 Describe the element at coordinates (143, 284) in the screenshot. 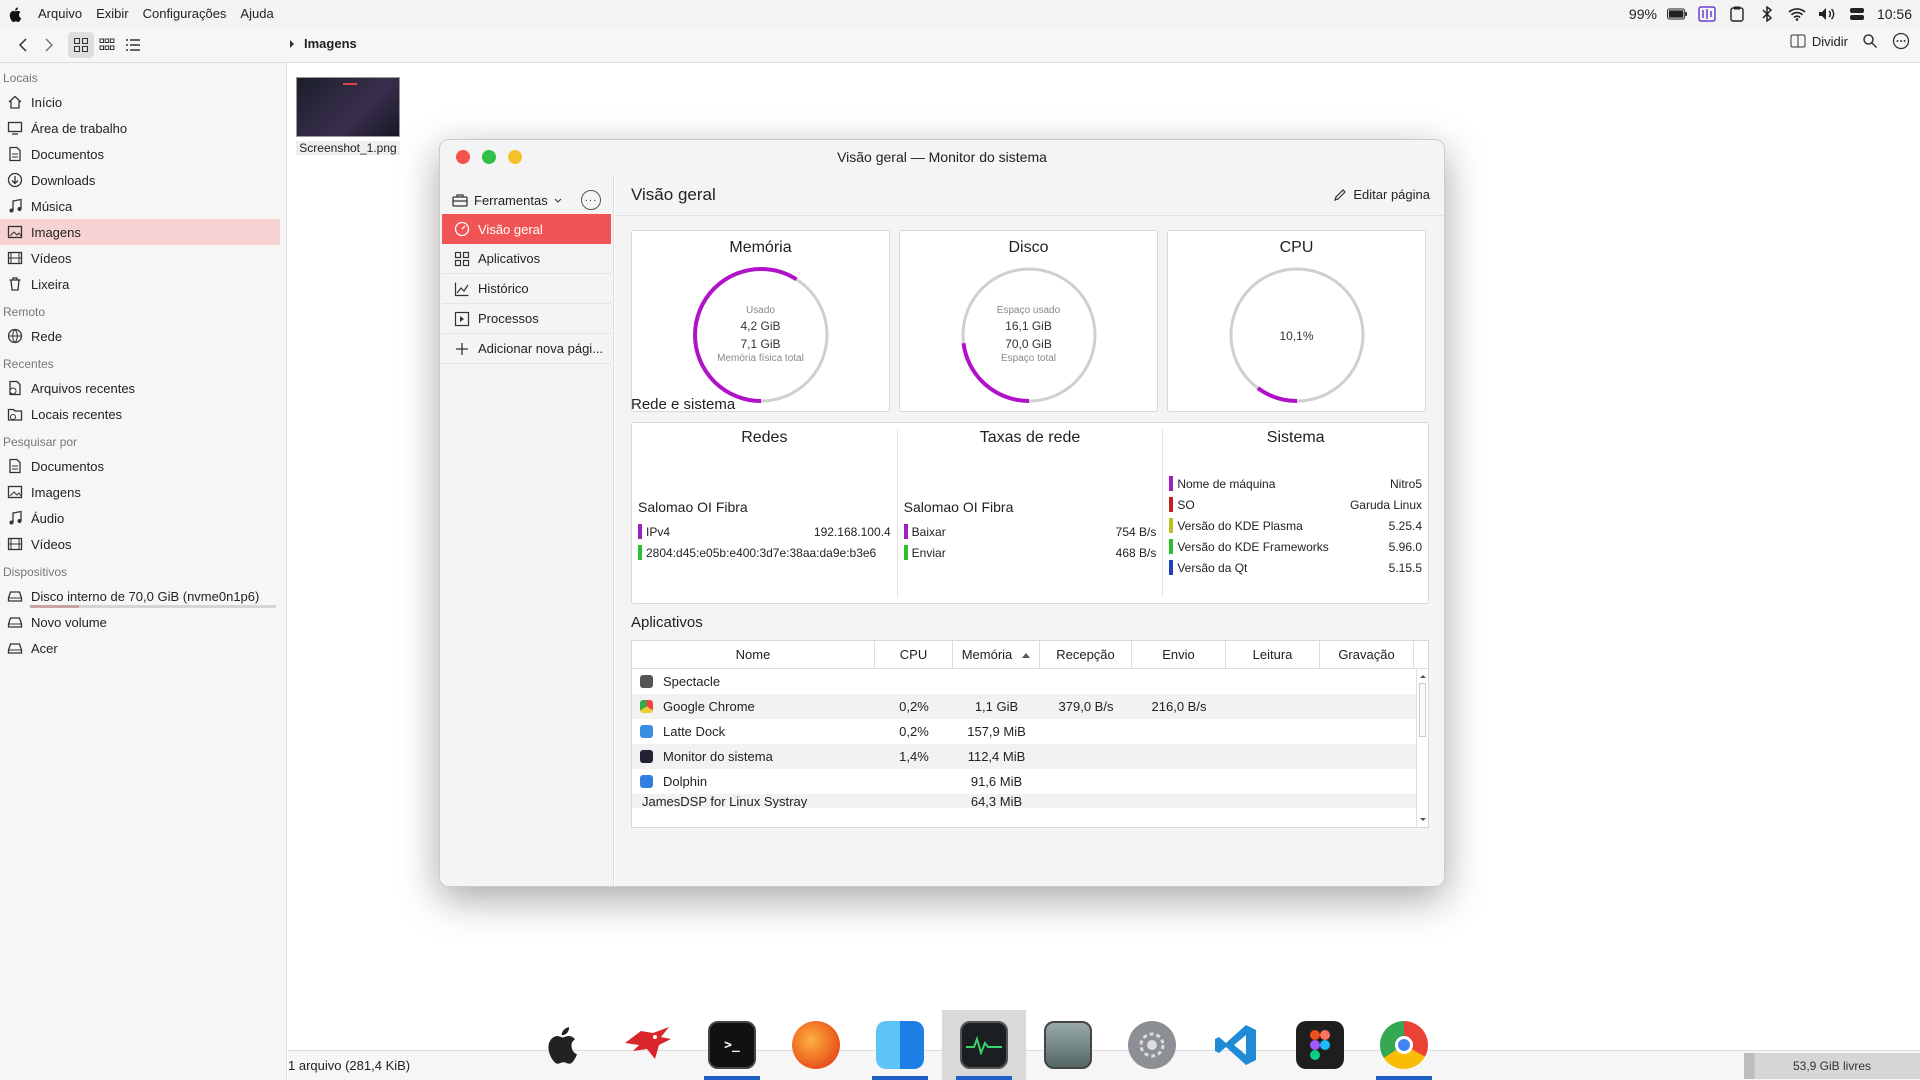

I see `sidebar-item-lixeira: Lixeira` at that location.